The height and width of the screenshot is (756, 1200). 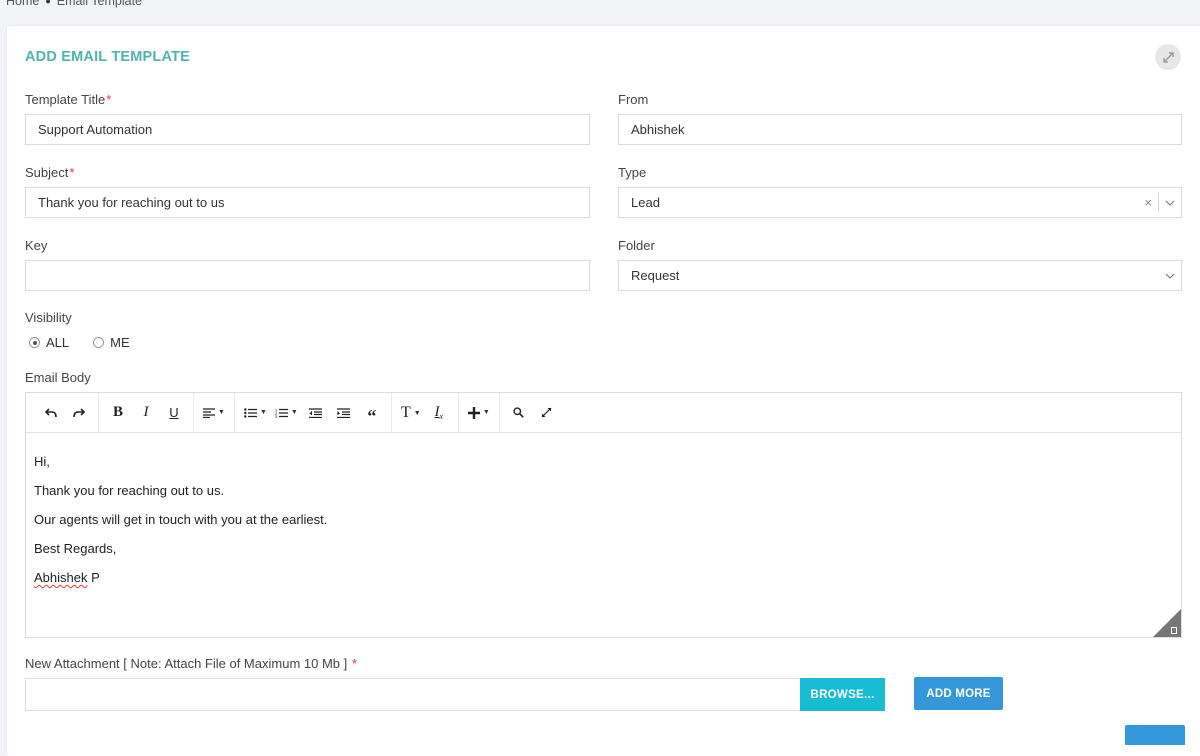 What do you see at coordinates (91, 342) in the screenshot?
I see `visibility-radio-group: ALL ME` at bounding box center [91, 342].